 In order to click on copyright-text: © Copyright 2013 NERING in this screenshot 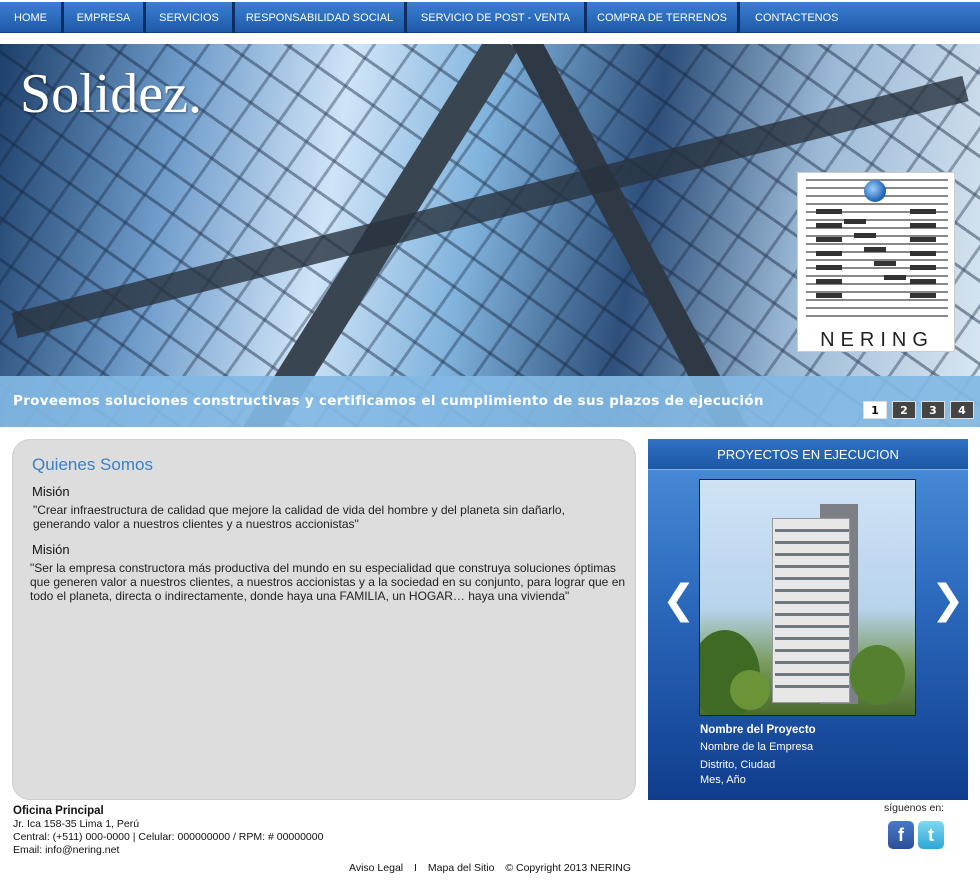, I will do `click(568, 868)`.